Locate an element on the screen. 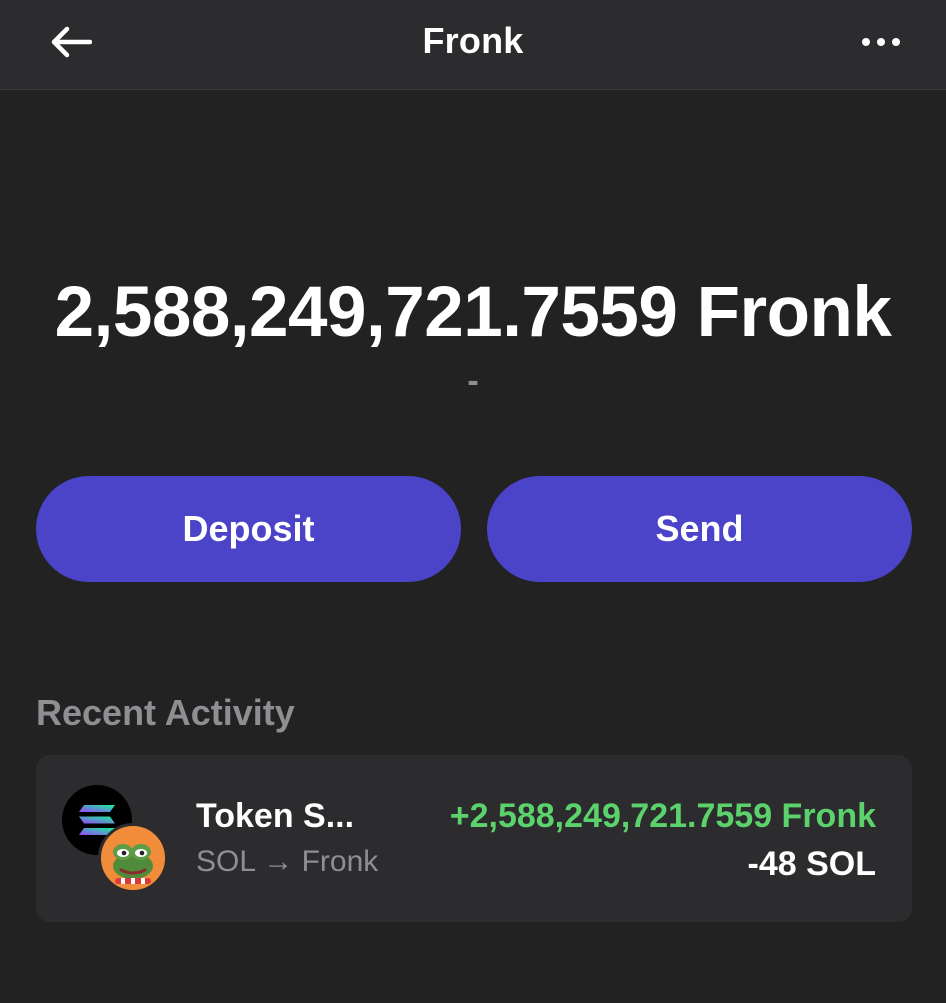  fiat-value: - is located at coordinates (473, 381).